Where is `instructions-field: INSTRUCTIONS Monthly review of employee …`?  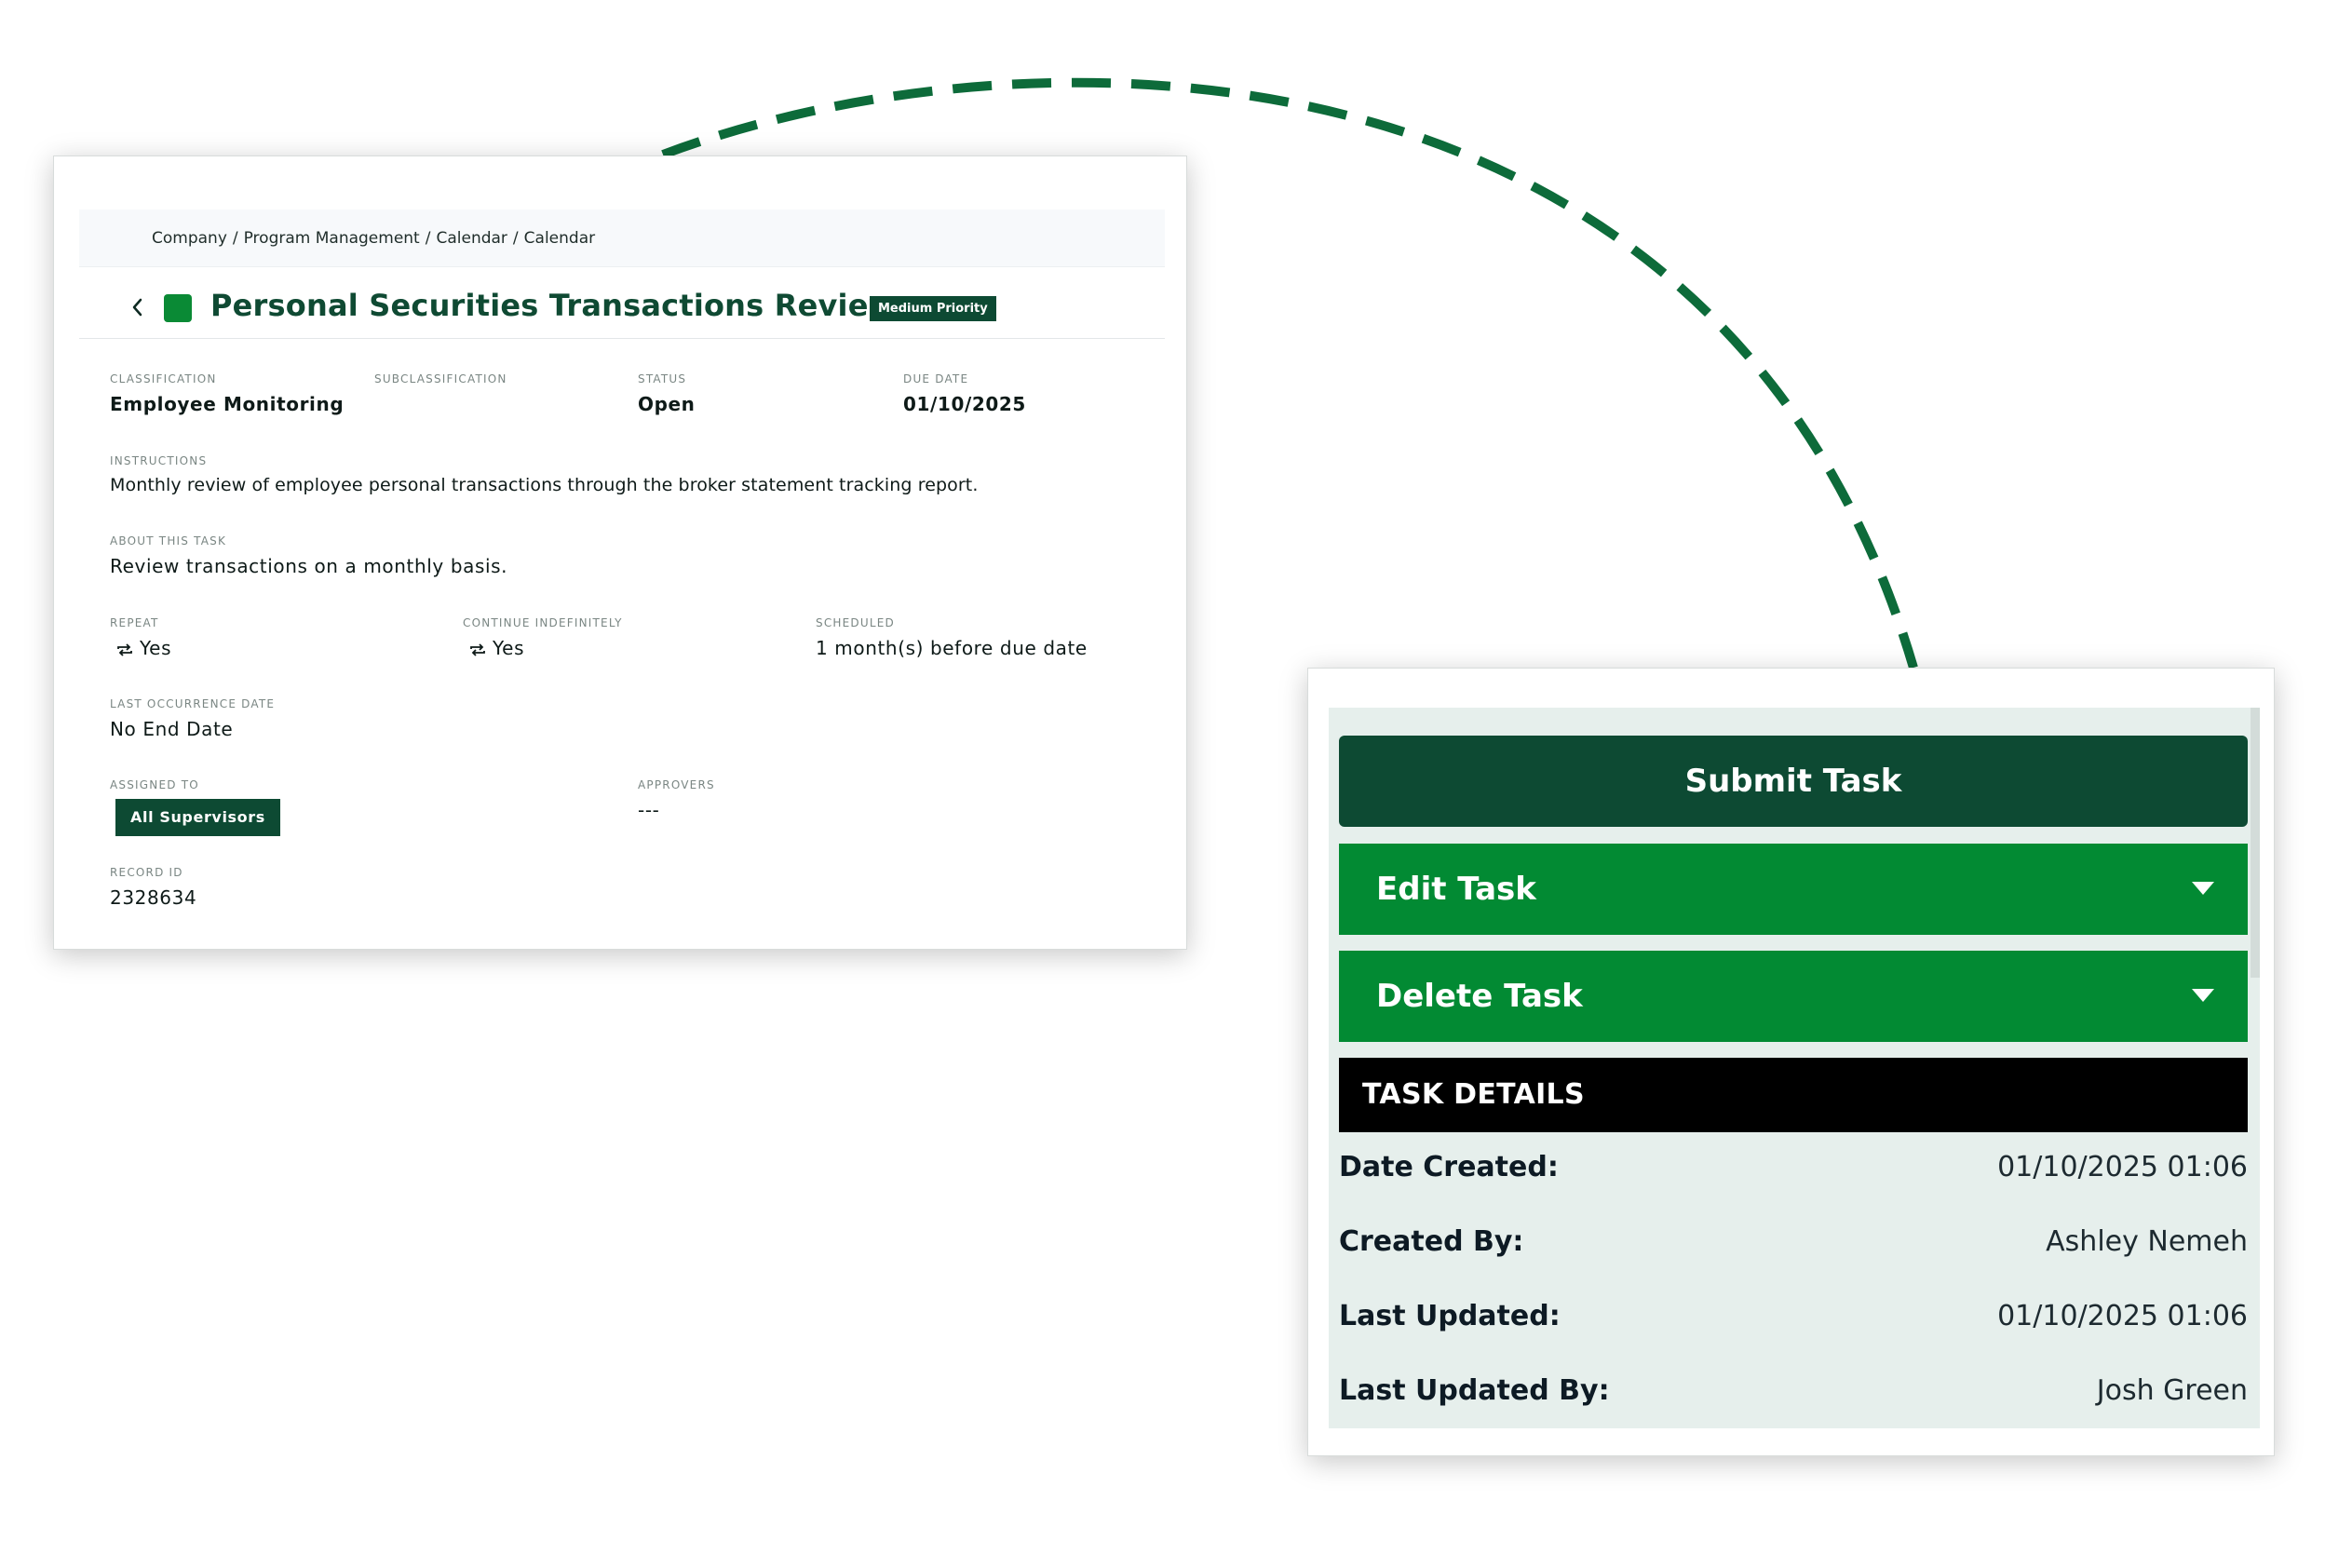
instructions-field: INSTRUCTIONS Monthly review of employee … is located at coordinates (544, 474).